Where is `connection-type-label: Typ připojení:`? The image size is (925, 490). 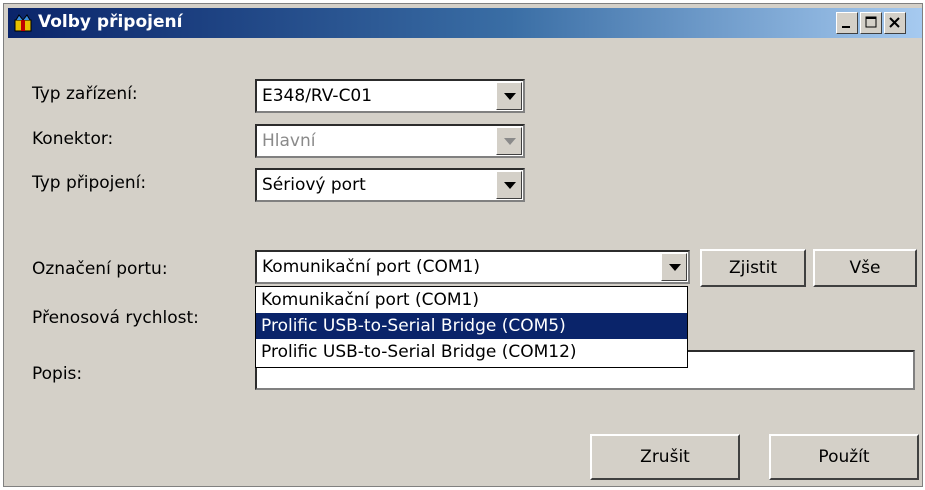
connection-type-label: Typ připojení: is located at coordinates (89, 183).